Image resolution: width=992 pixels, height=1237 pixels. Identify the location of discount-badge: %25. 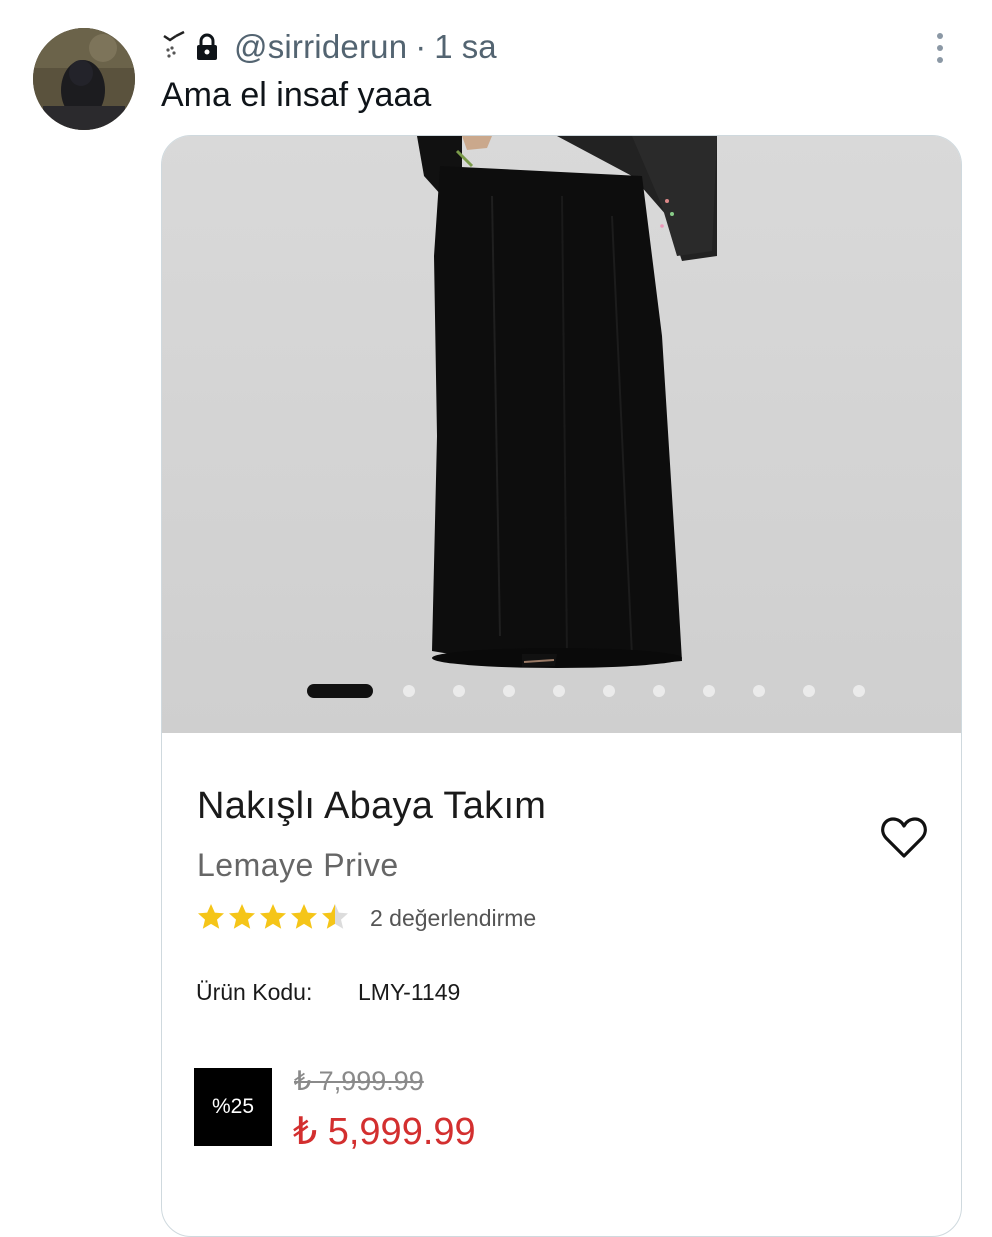
(233, 1107).